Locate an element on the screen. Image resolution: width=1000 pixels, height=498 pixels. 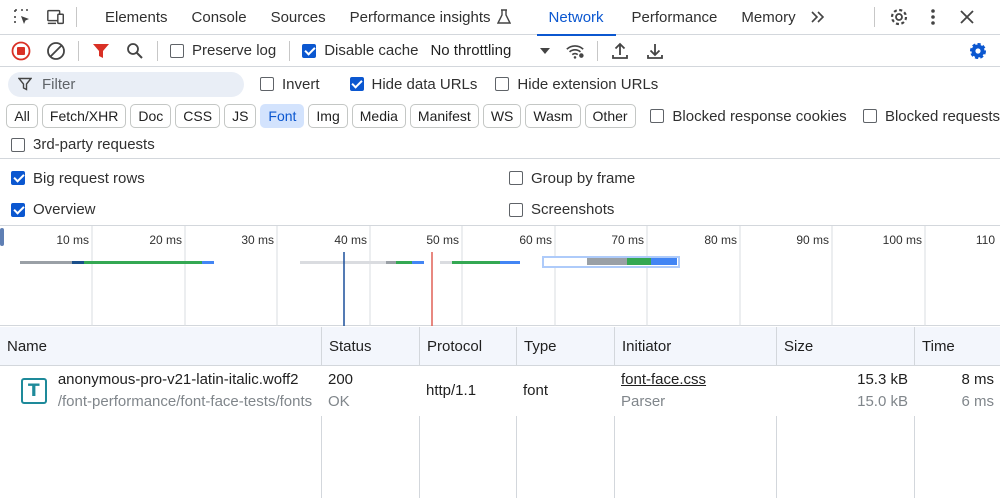
disable-cache-checkbox is located at coordinates (309, 50).